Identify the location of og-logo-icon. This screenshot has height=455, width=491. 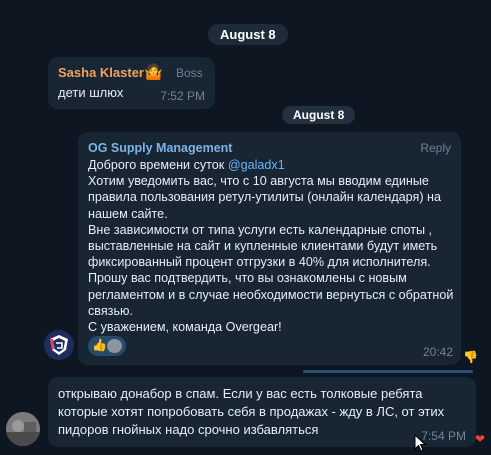
(59, 345).